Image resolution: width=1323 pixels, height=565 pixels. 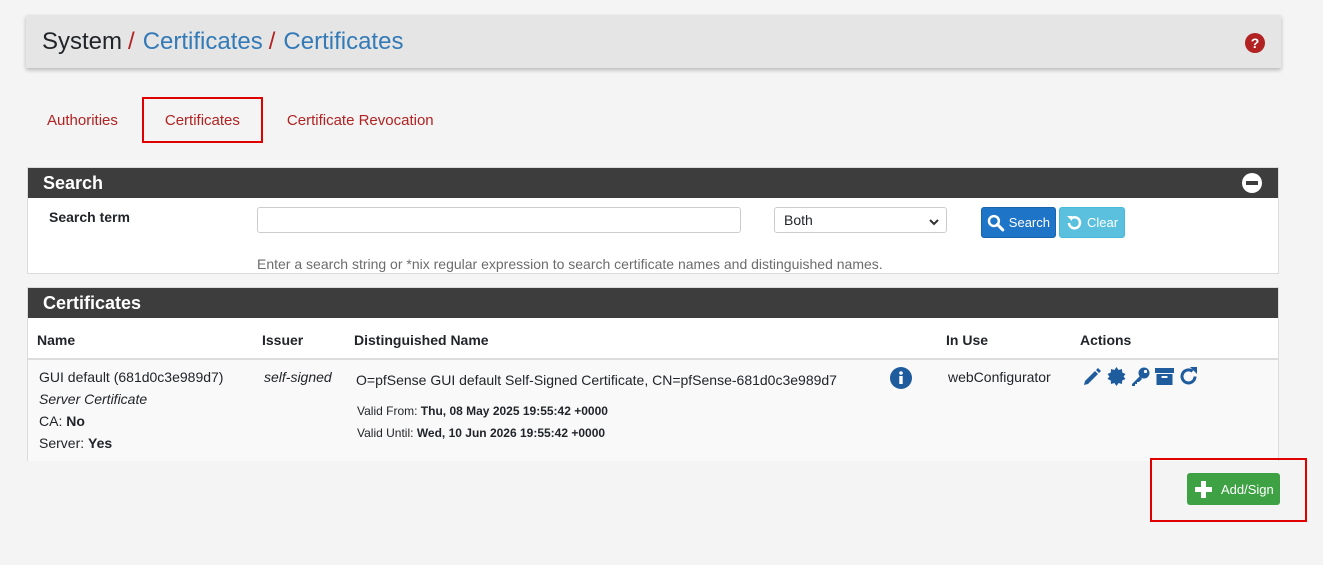 What do you see at coordinates (389, 411) in the screenshot?
I see `valid-from-label: Valid From:` at bounding box center [389, 411].